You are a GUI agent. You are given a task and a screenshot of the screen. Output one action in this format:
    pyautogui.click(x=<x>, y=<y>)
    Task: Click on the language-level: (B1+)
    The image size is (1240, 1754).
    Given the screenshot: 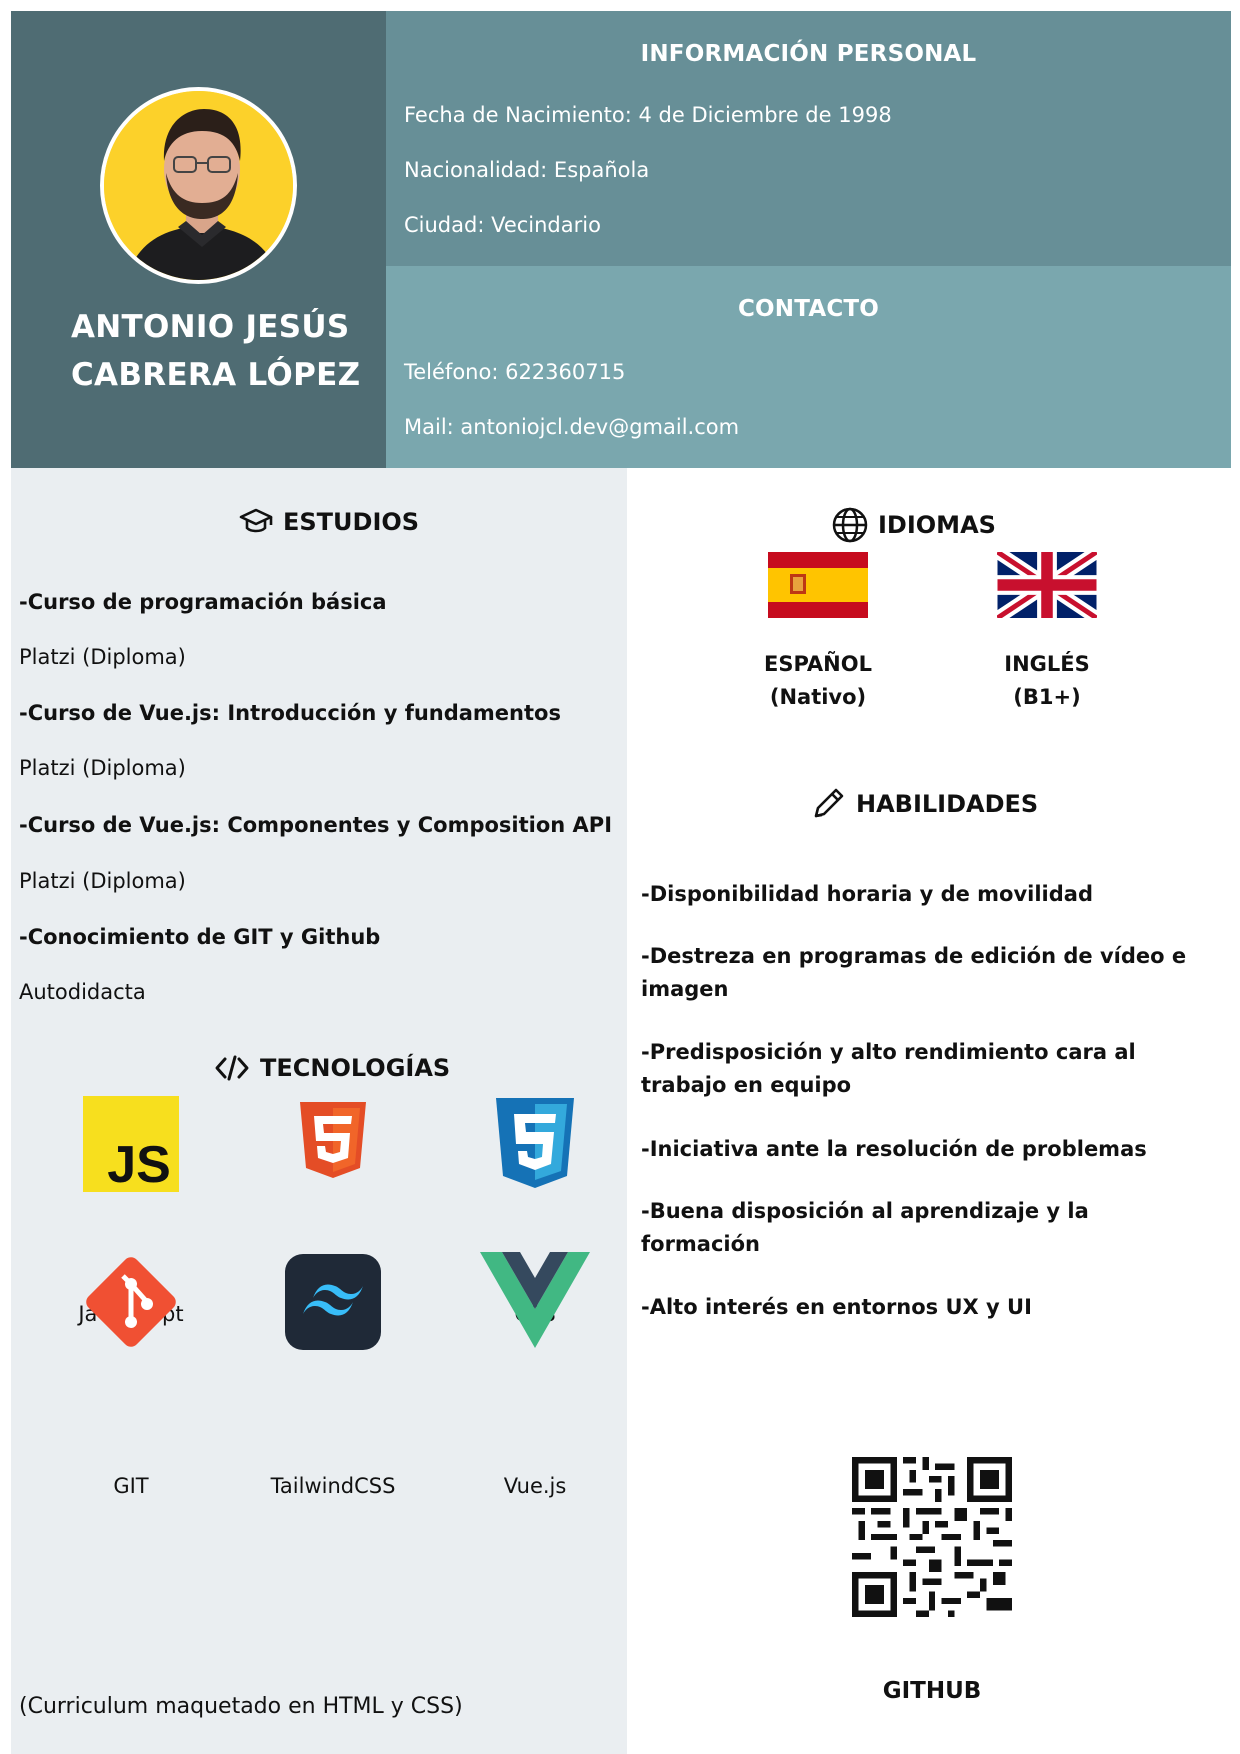 What is the action you would take?
    pyautogui.click(x=1047, y=697)
    